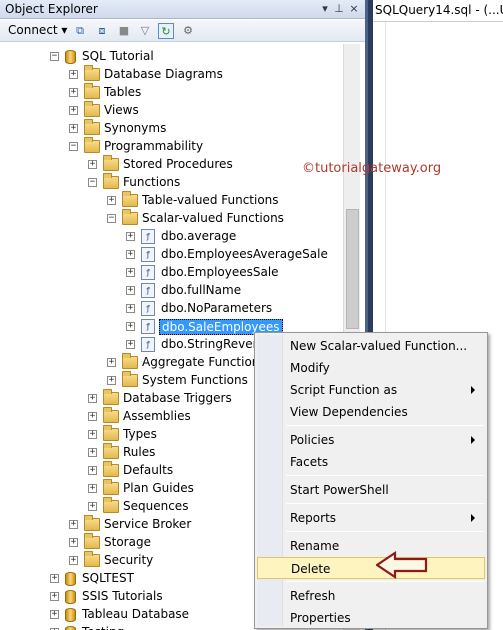 Image resolution: width=503 pixels, height=630 pixels. I want to click on menu-item-start-powershell: Start PowerShell, so click(371, 490).